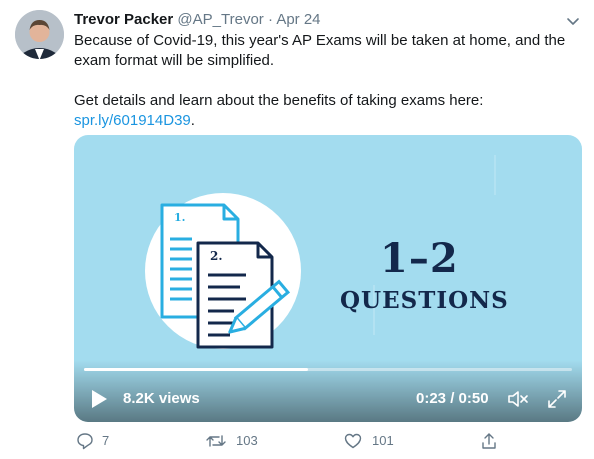 This screenshot has height=459, width=594. I want to click on retweet-count: 103, so click(247, 440).